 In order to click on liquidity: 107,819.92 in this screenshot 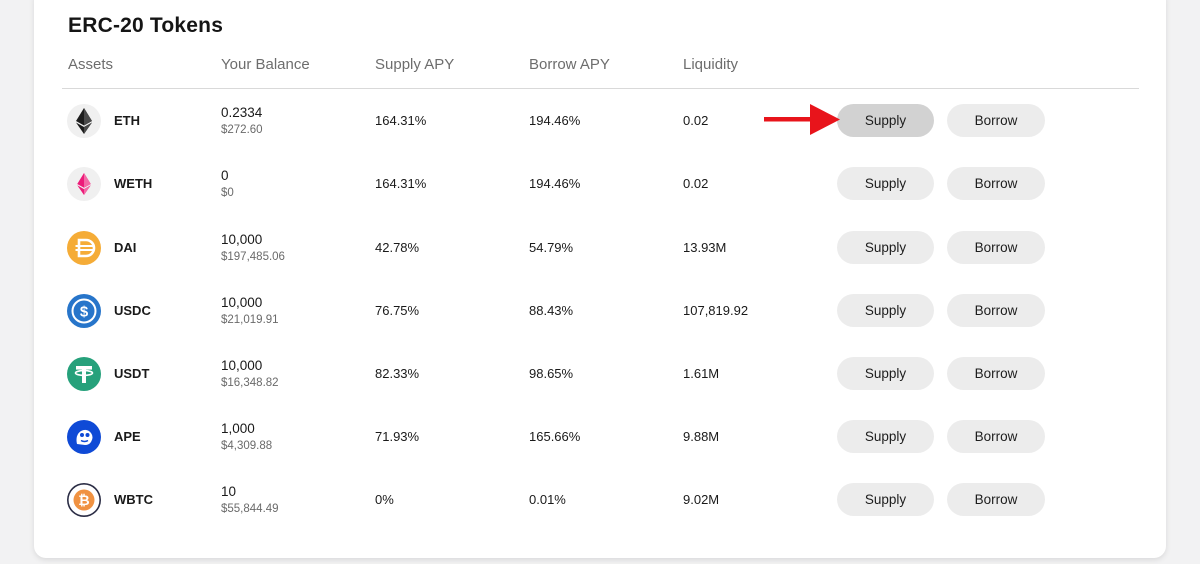, I will do `click(716, 310)`.